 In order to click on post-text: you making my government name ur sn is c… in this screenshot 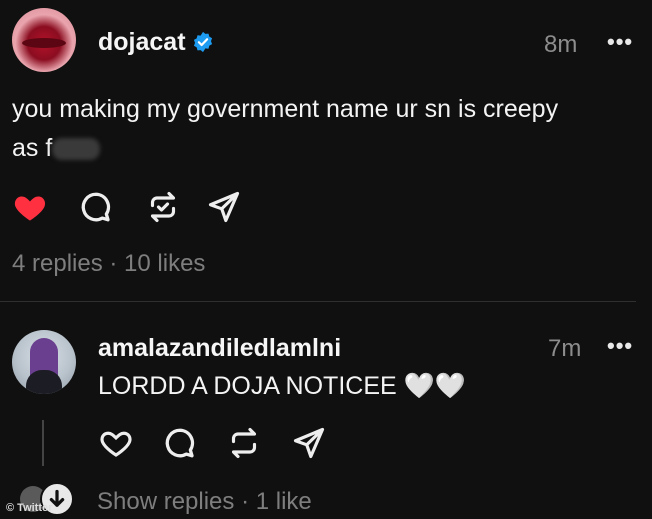, I will do `click(285, 129)`.